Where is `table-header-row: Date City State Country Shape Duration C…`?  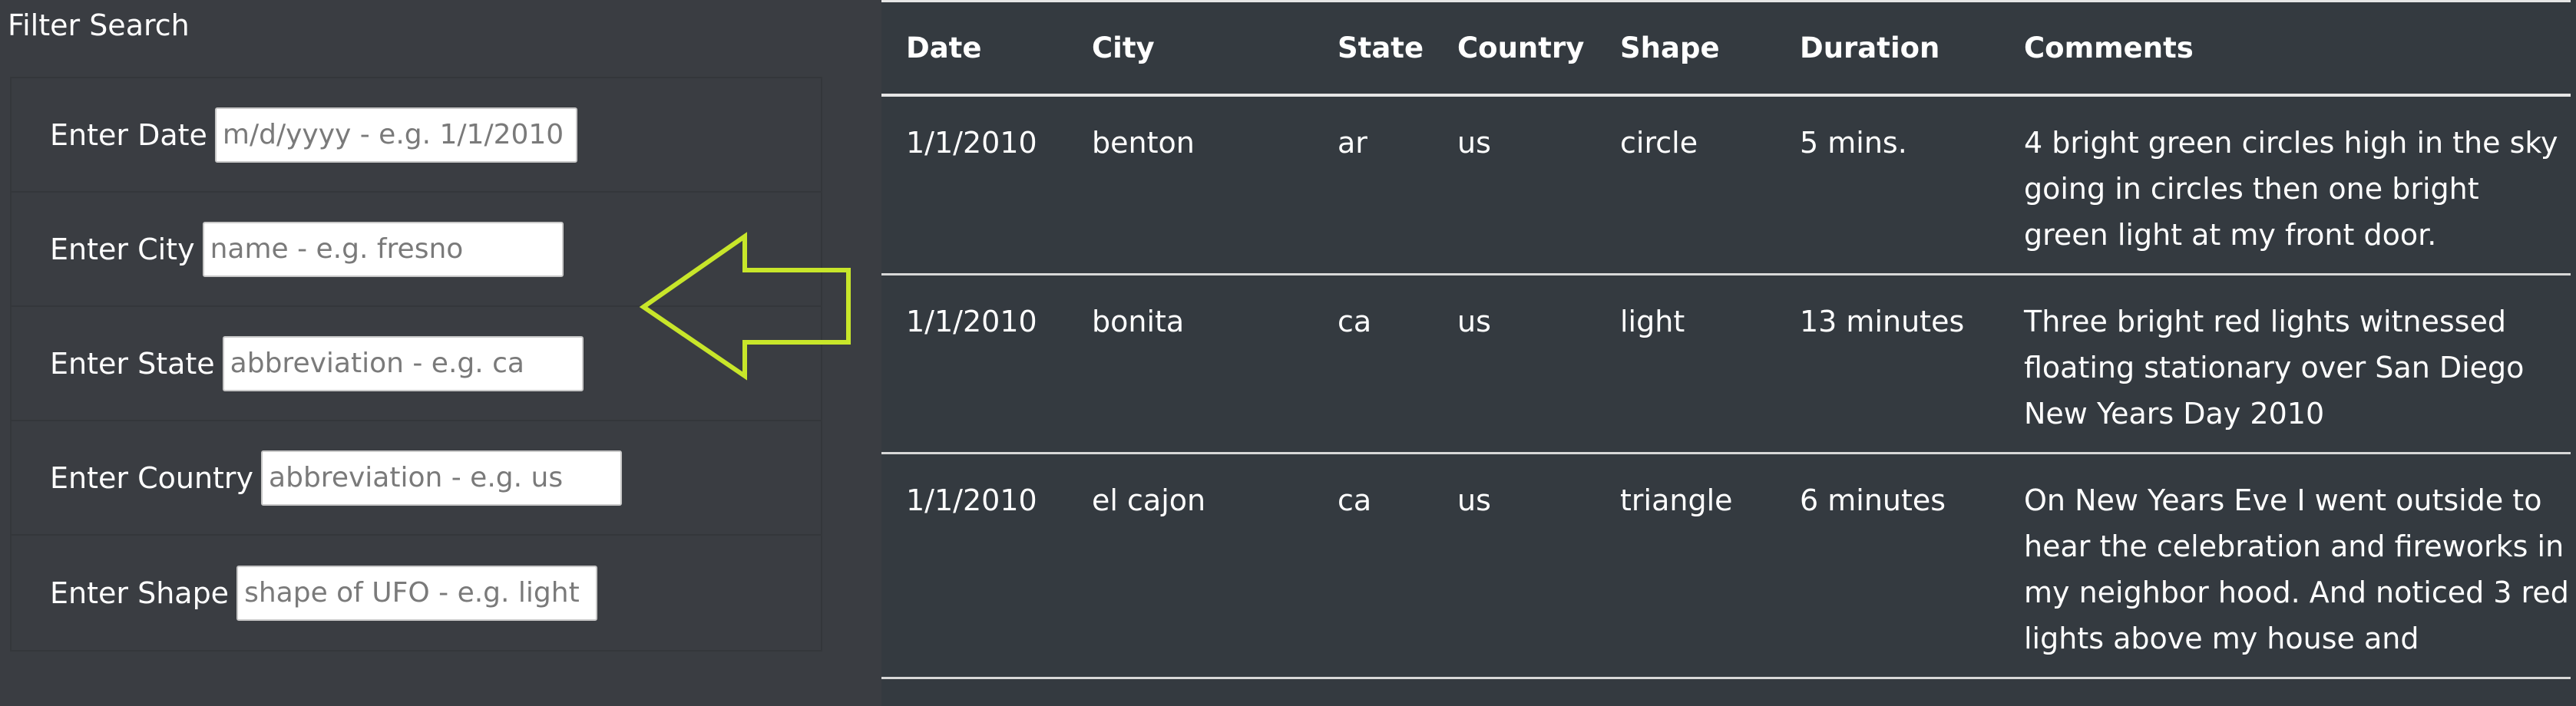
table-header-row: Date City State Country Shape Duration C… is located at coordinates (1726, 48).